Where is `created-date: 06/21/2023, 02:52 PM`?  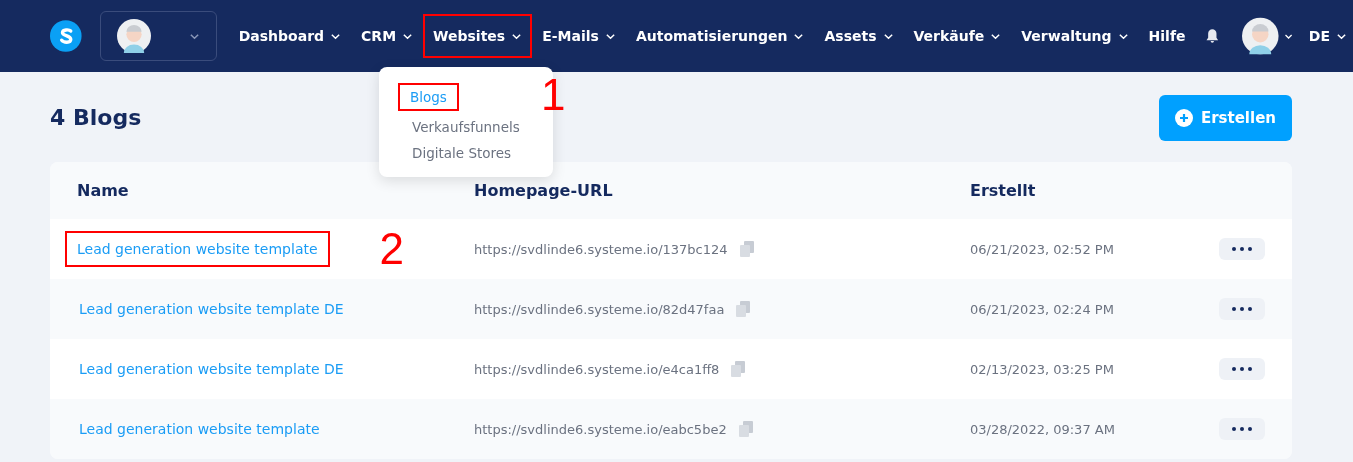
created-date: 06/21/2023, 02:52 PM is located at coordinates (1042, 249).